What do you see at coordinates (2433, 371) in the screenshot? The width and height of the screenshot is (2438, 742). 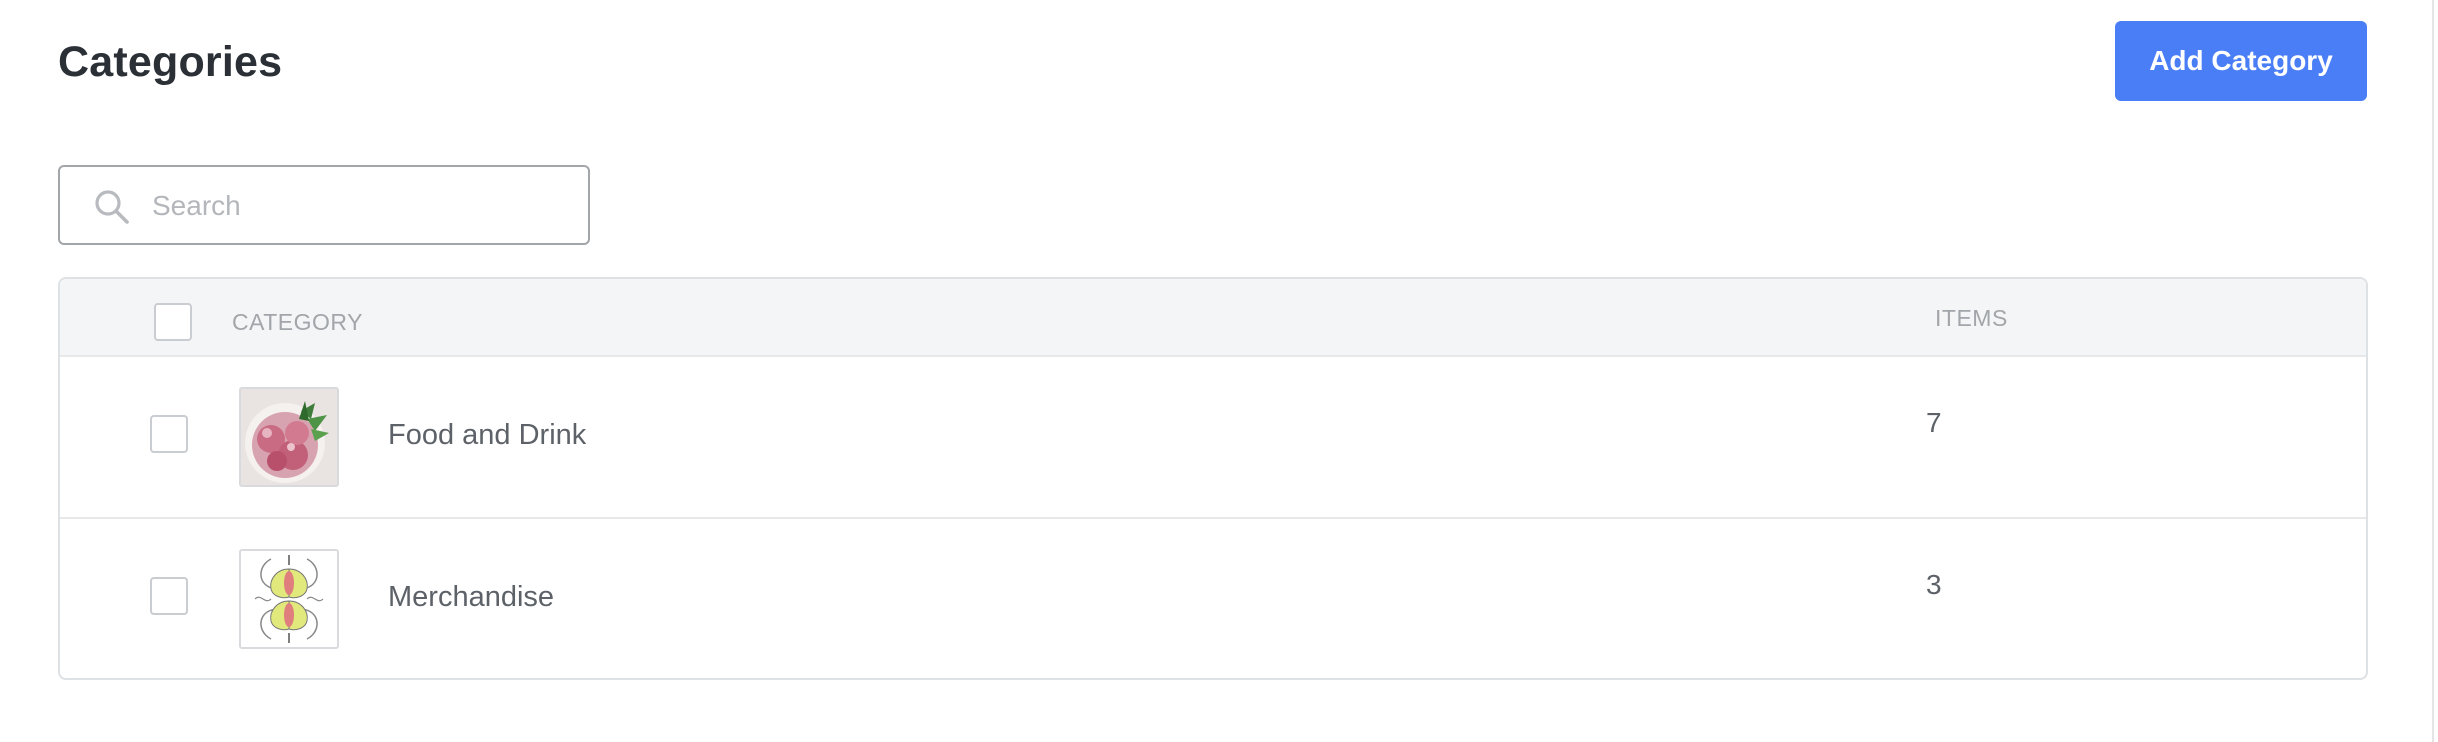 I see `scrollbar-track` at bounding box center [2433, 371].